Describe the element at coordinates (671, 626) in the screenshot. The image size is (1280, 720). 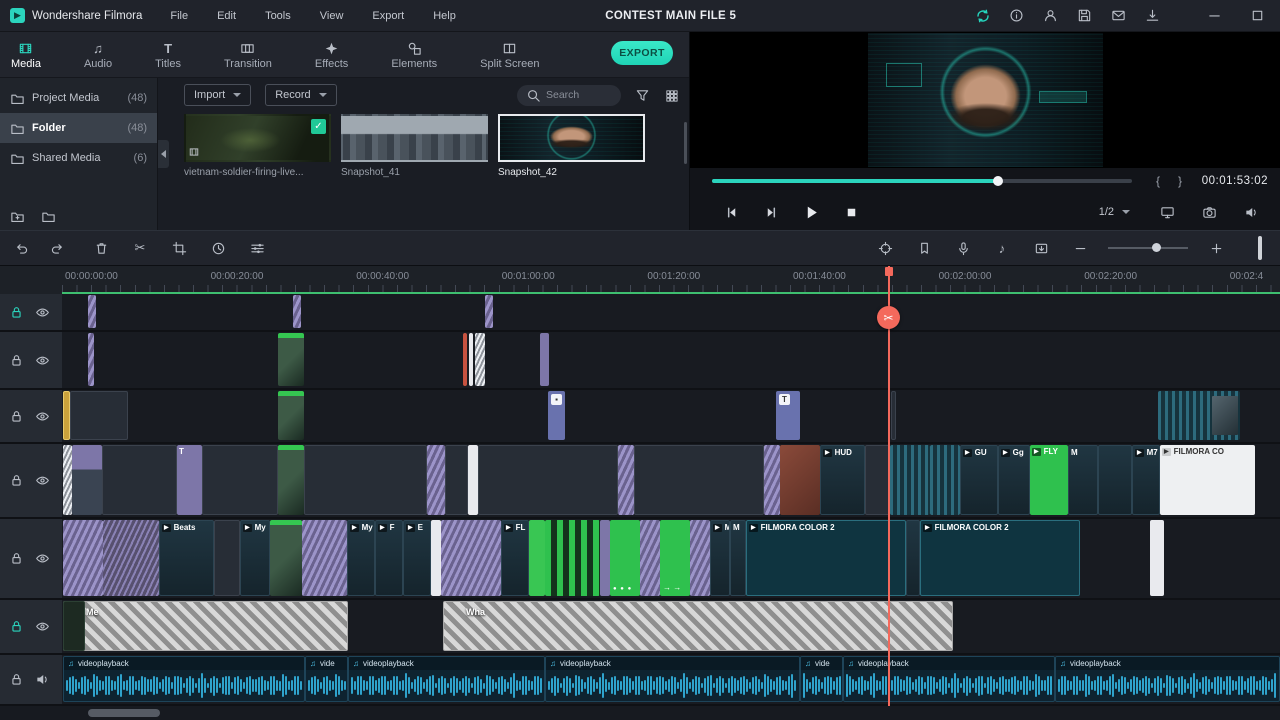
I see `track-lane: Me Wha` at that location.